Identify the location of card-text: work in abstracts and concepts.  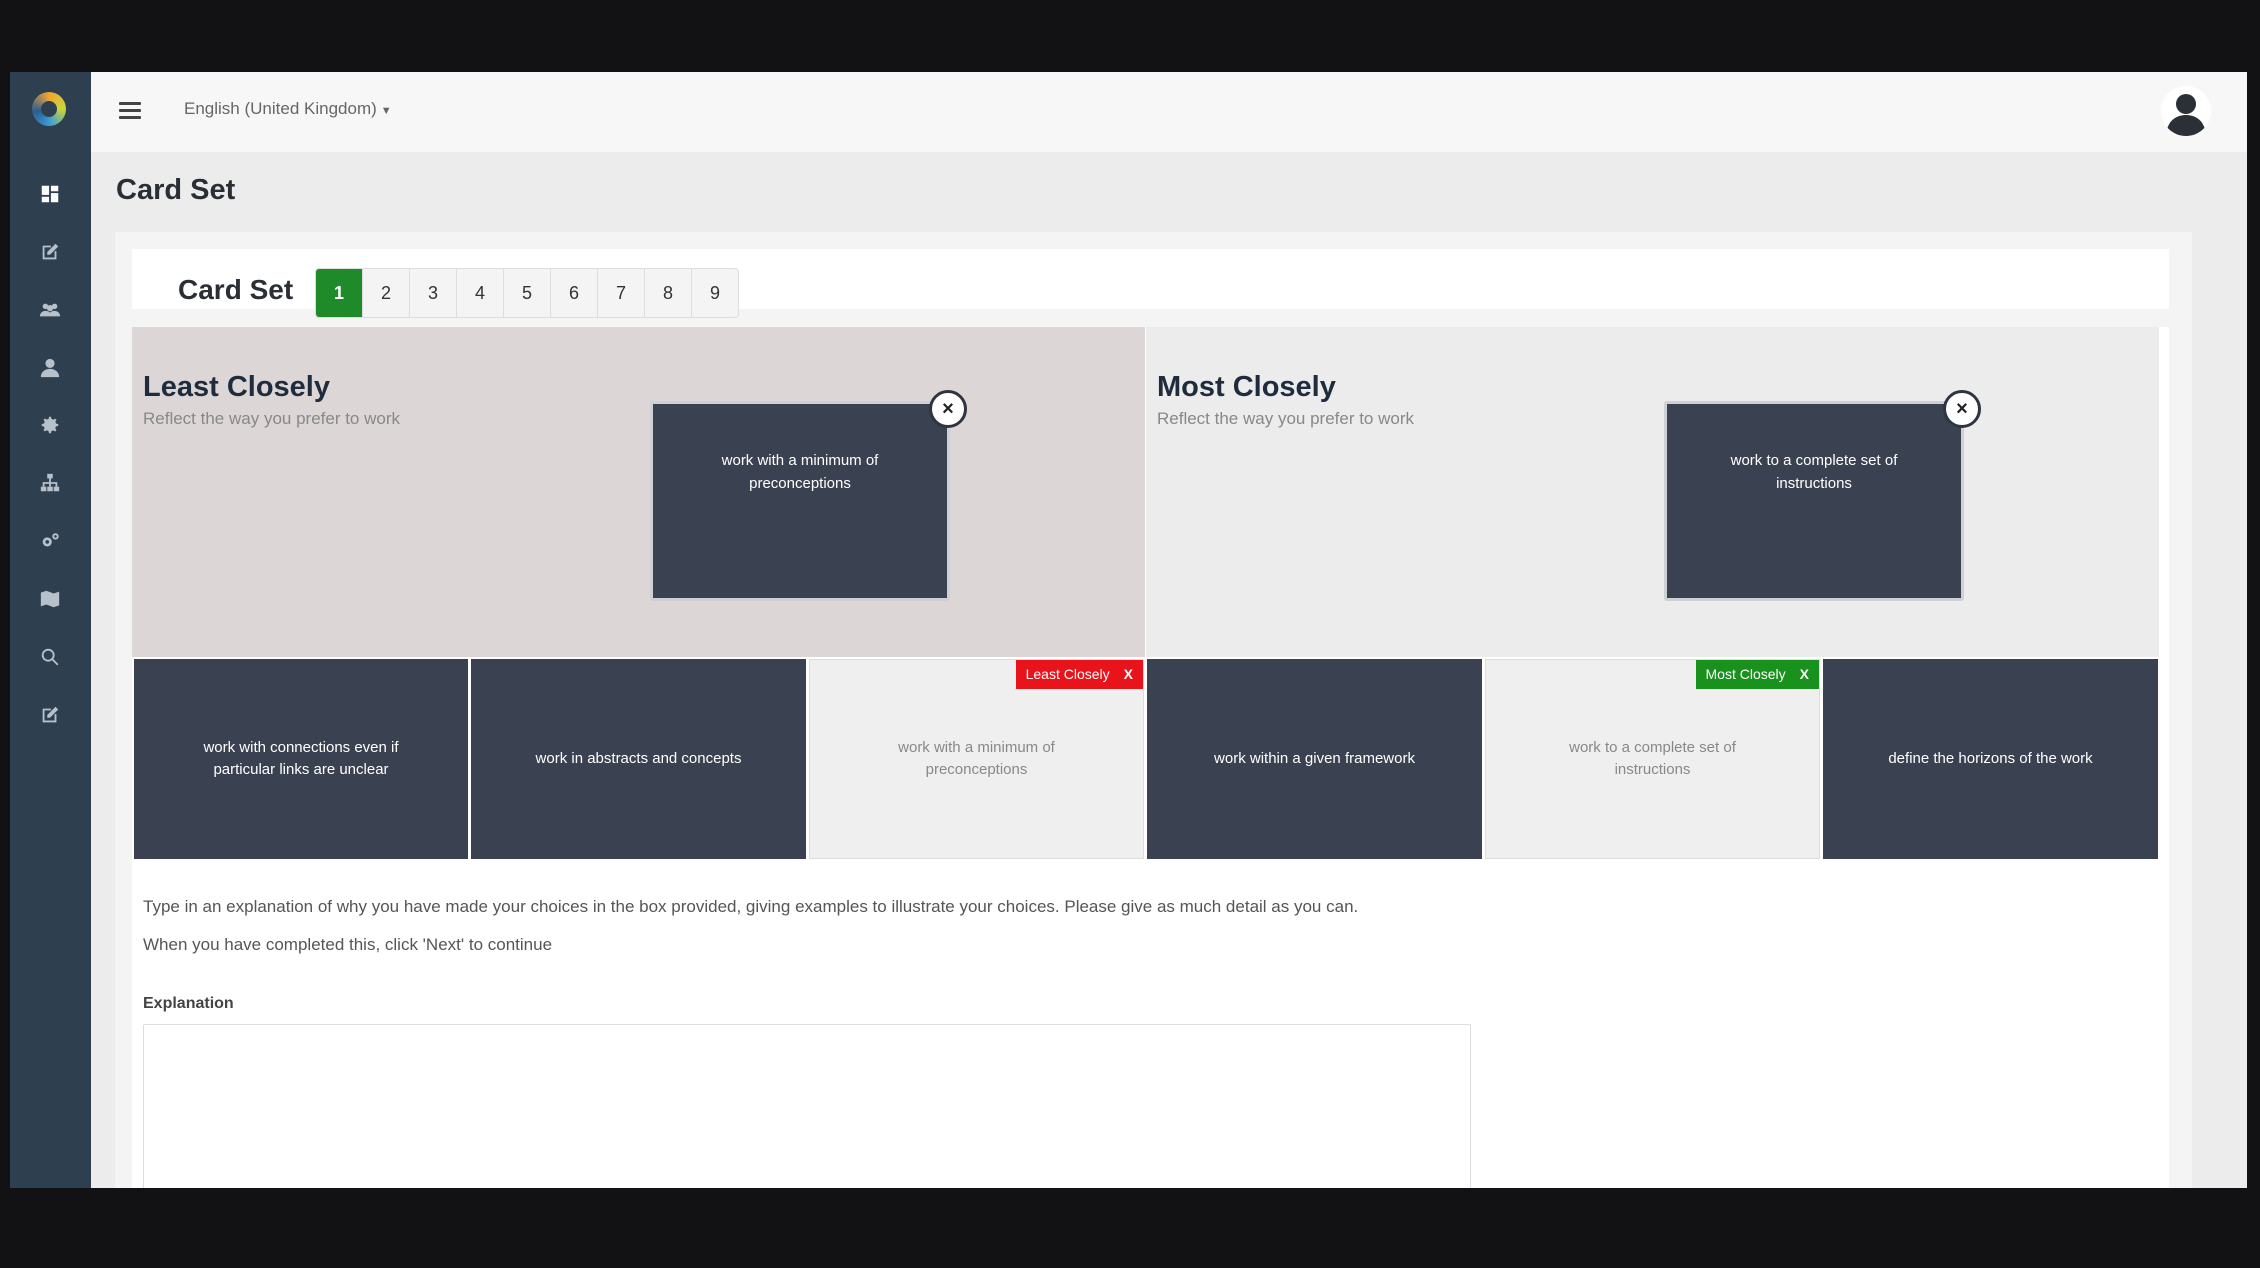
(638, 758).